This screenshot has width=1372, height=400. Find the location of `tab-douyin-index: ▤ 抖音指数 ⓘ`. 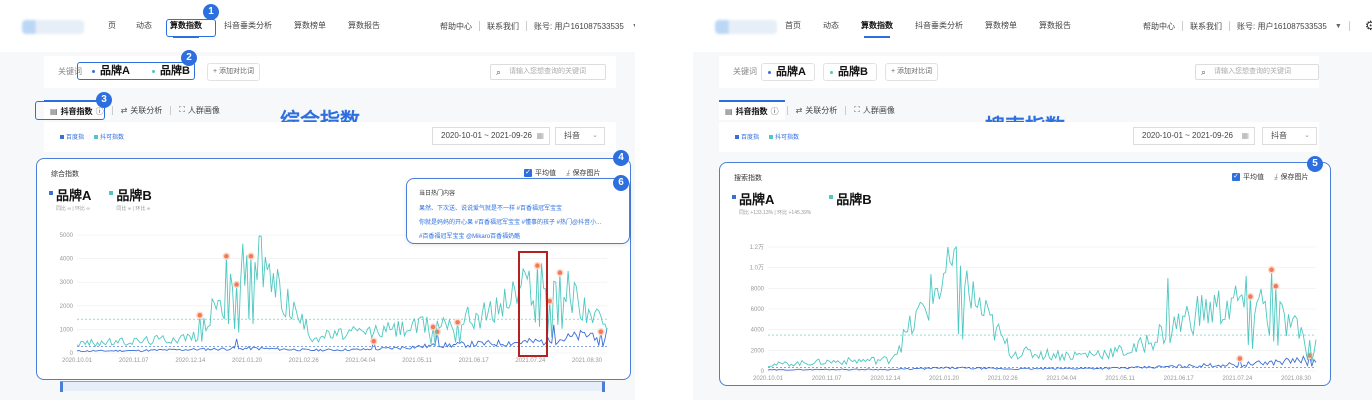

tab-douyin-index: ▤ 抖音指数 ⓘ is located at coordinates (752, 110).